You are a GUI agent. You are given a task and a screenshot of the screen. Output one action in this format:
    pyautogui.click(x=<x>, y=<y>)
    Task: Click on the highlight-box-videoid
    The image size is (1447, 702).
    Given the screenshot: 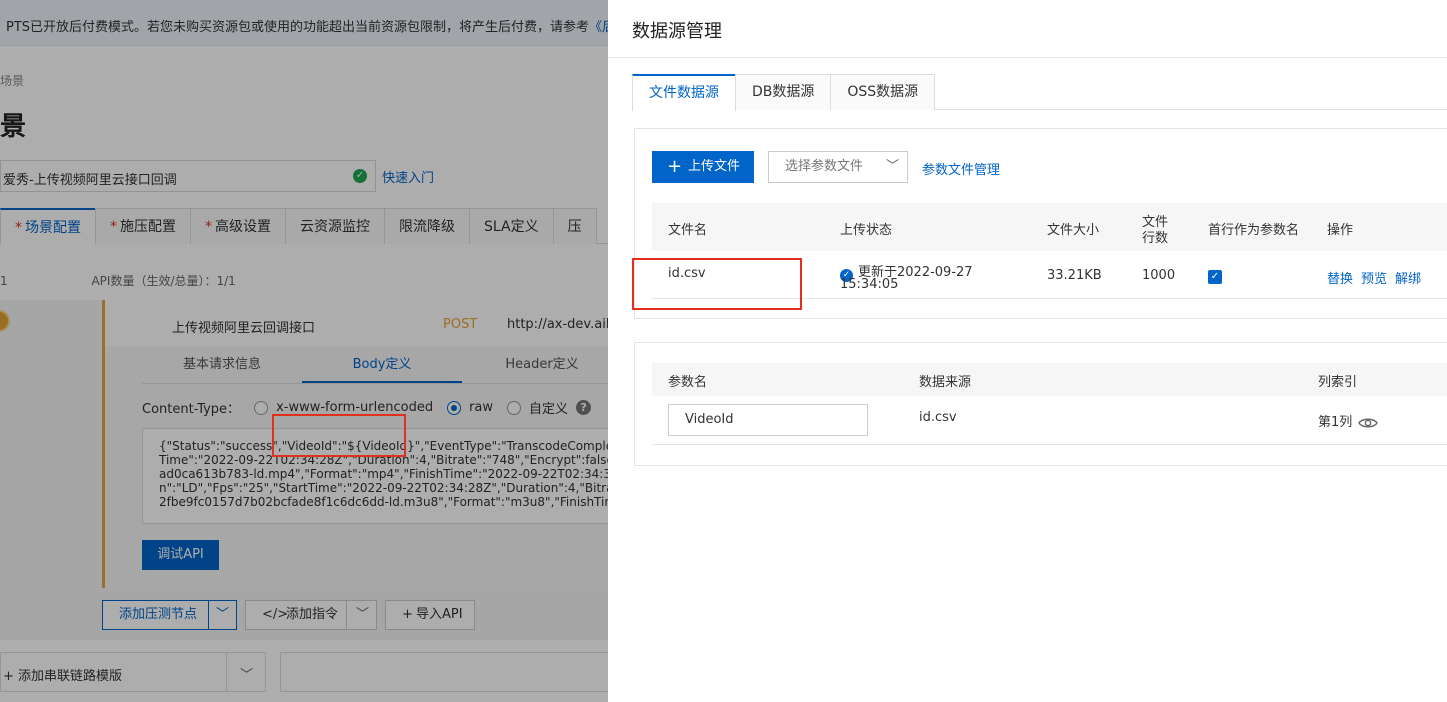 What is the action you would take?
    pyautogui.click(x=339, y=435)
    